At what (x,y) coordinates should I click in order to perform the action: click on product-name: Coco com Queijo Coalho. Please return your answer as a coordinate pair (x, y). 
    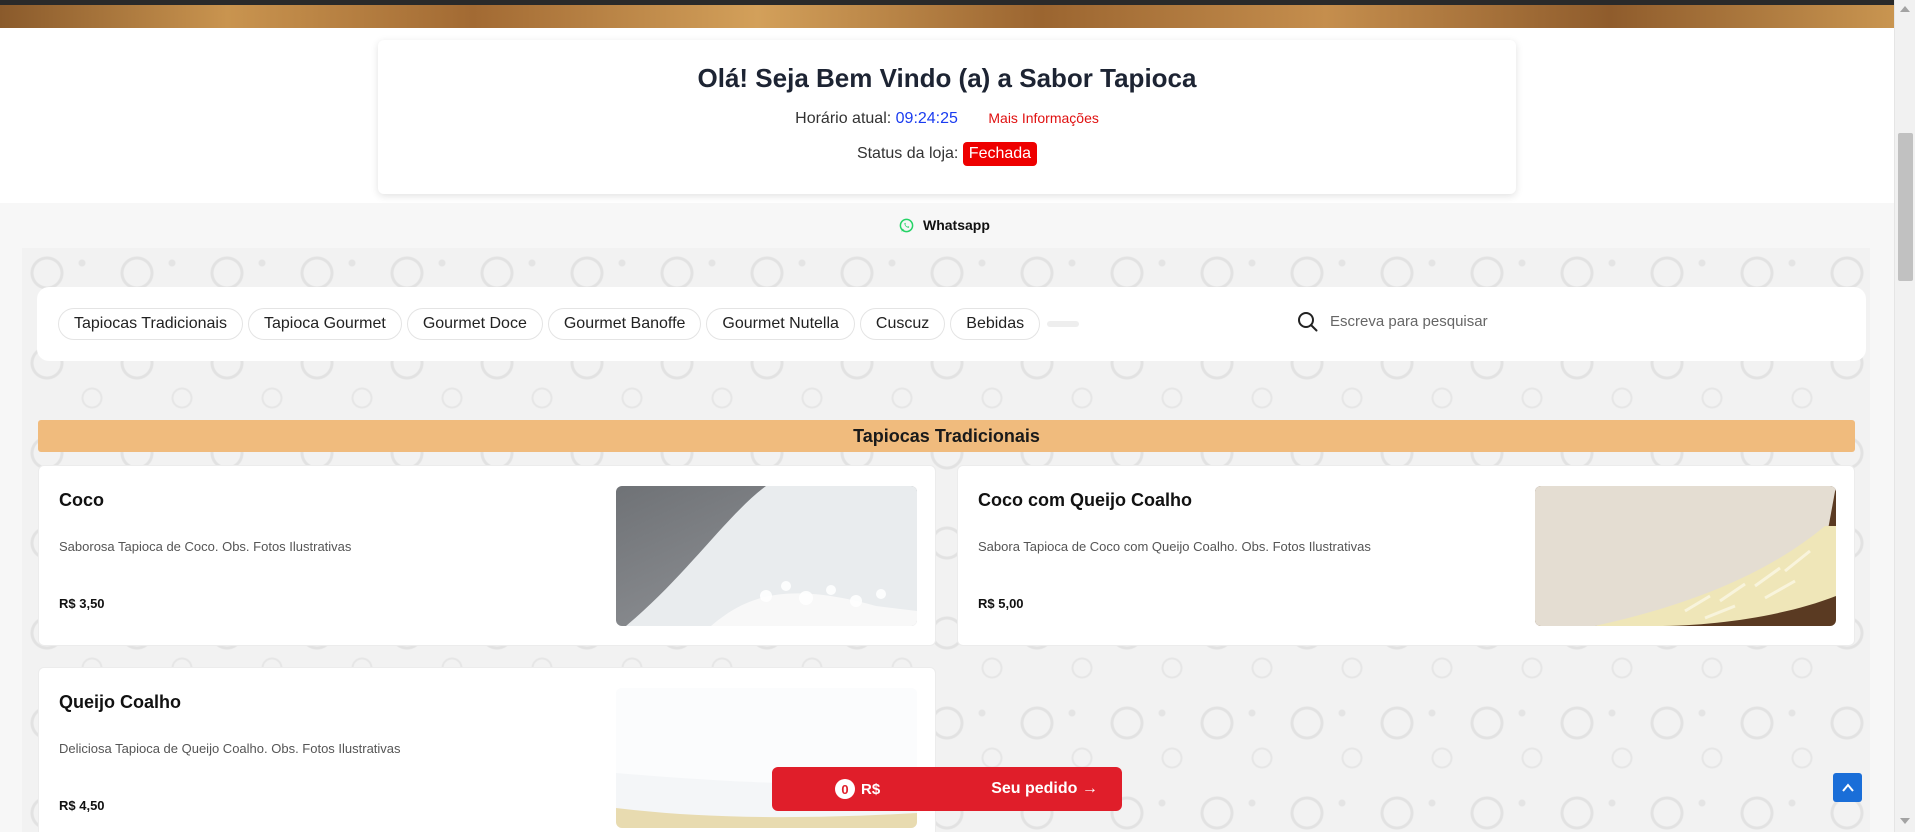
    Looking at the image, I should click on (1085, 500).